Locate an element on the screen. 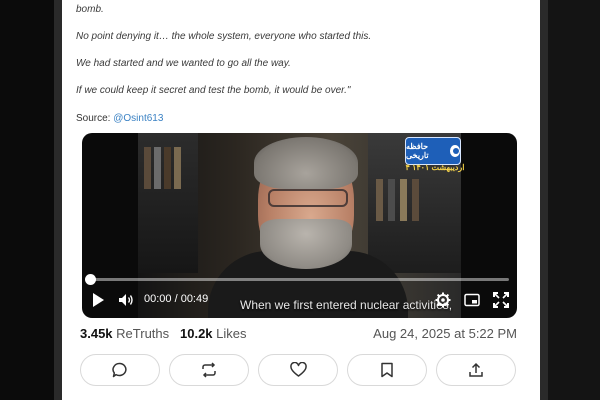  channel-logo-text: حافظه تاریخی is located at coordinates (417, 151).